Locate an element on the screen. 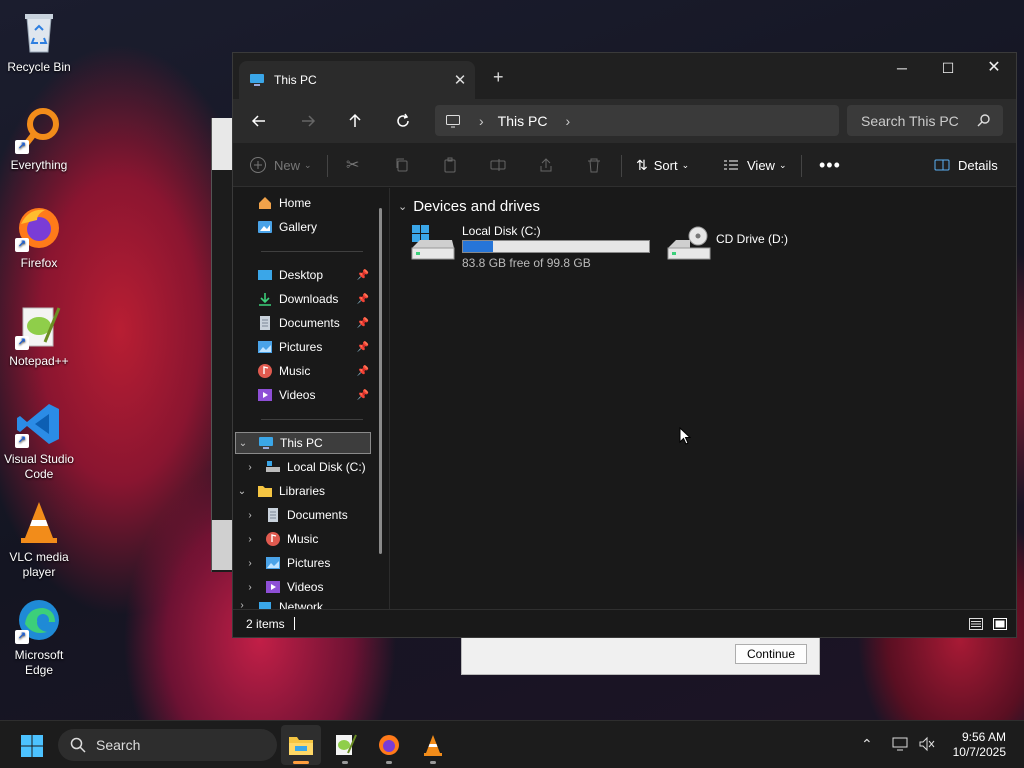 This screenshot has width=1024, height=768. nav-item-lib-videos: › Videos is located at coordinates (308, 587).